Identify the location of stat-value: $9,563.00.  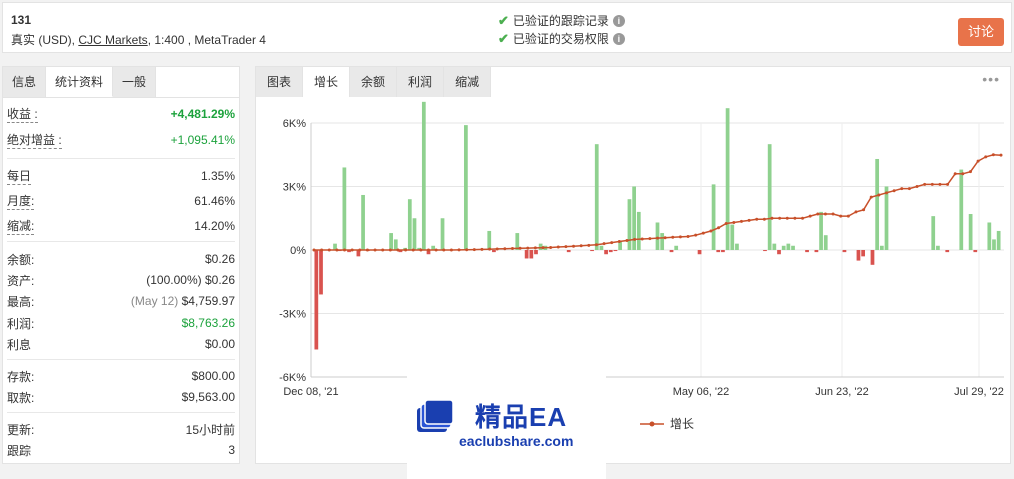
(208, 397).